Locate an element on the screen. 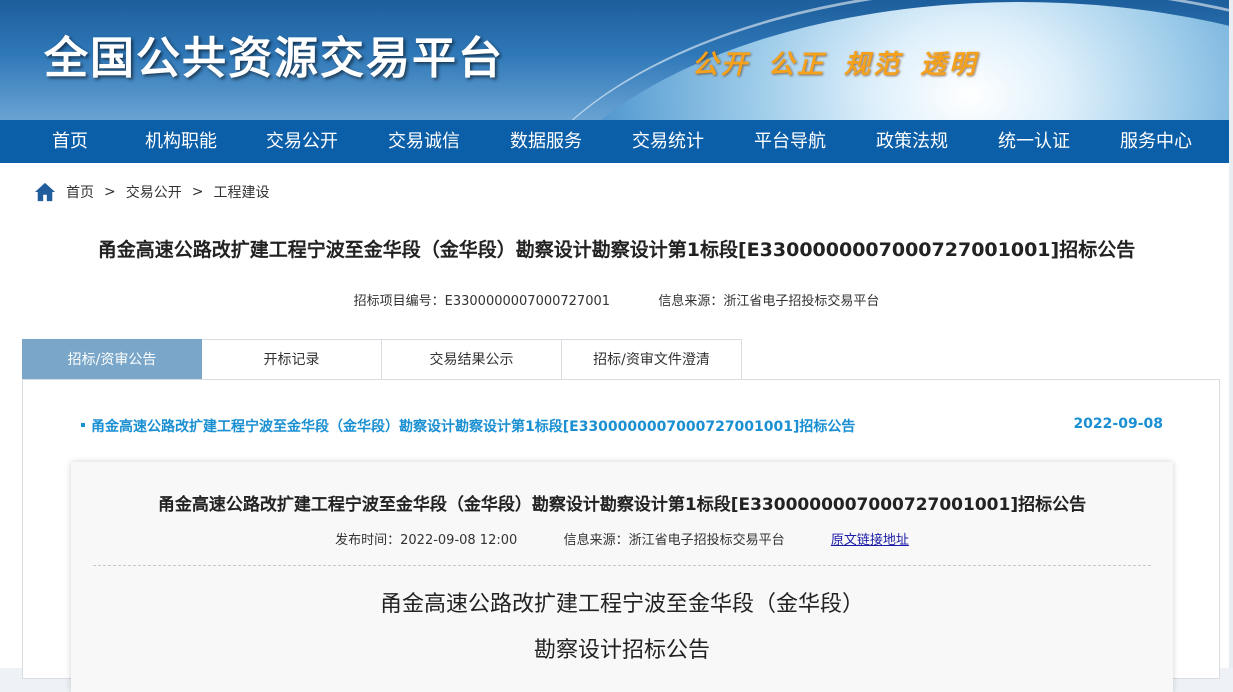 Image resolution: width=1233 pixels, height=692 pixels. document-heading-line-1: 甬金高速公路改扩建工程宁波至金华段（金华段） is located at coordinates (621, 604).